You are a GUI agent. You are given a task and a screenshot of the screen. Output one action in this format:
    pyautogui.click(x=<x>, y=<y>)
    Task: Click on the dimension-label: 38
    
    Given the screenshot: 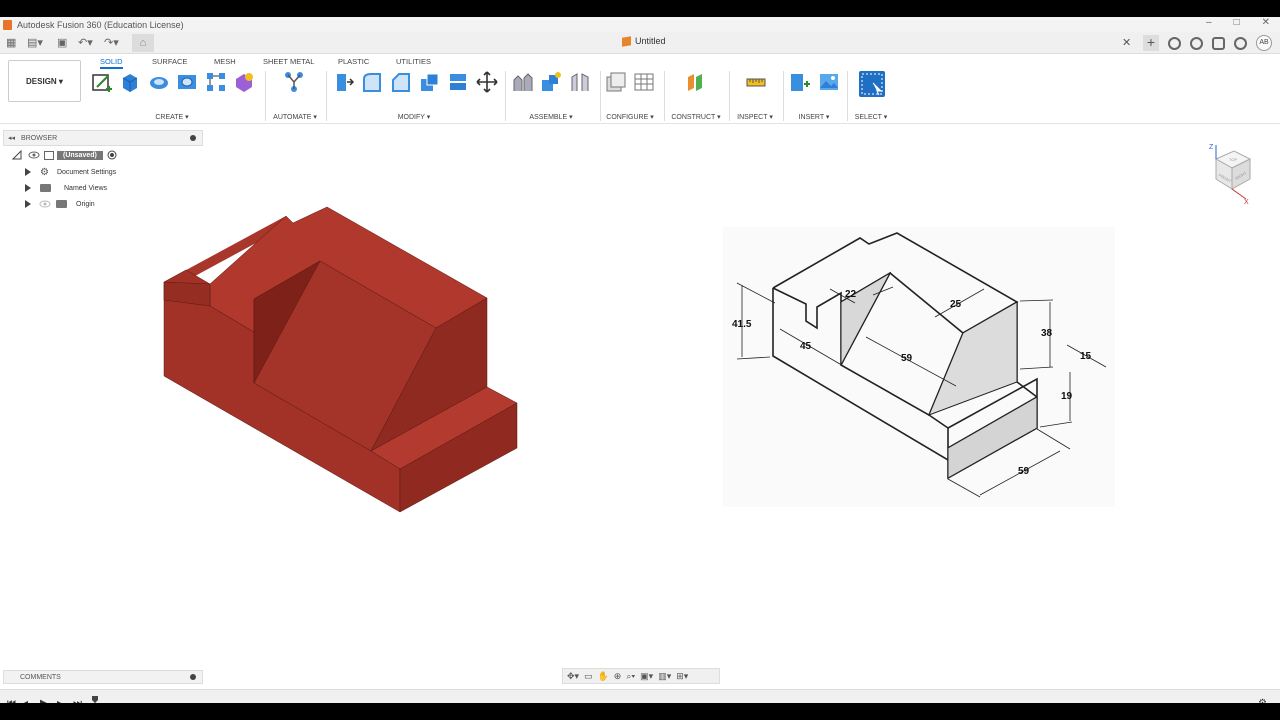 What is the action you would take?
    pyautogui.click(x=1047, y=333)
    